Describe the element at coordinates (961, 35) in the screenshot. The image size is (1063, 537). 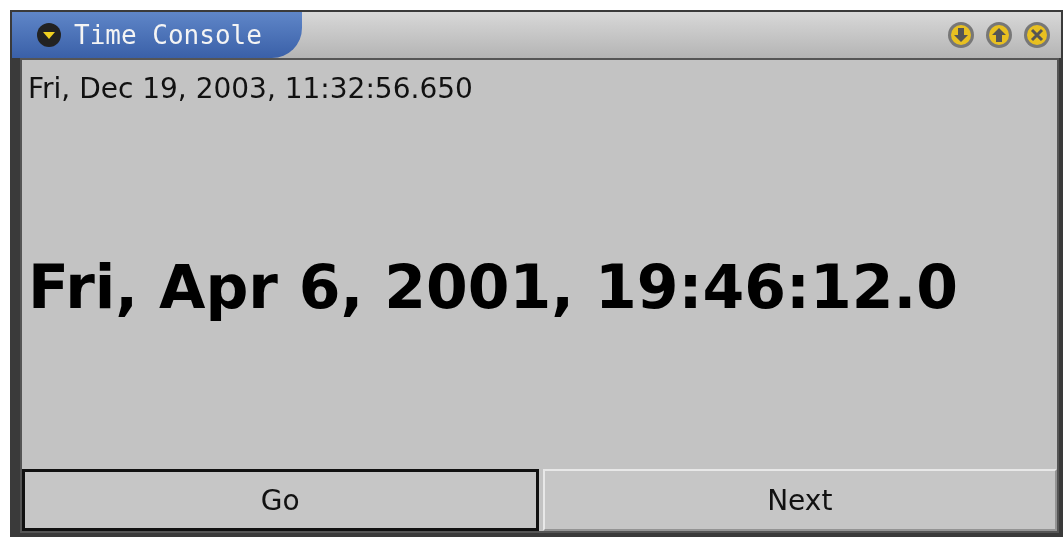
I see `minimize-icon` at that location.